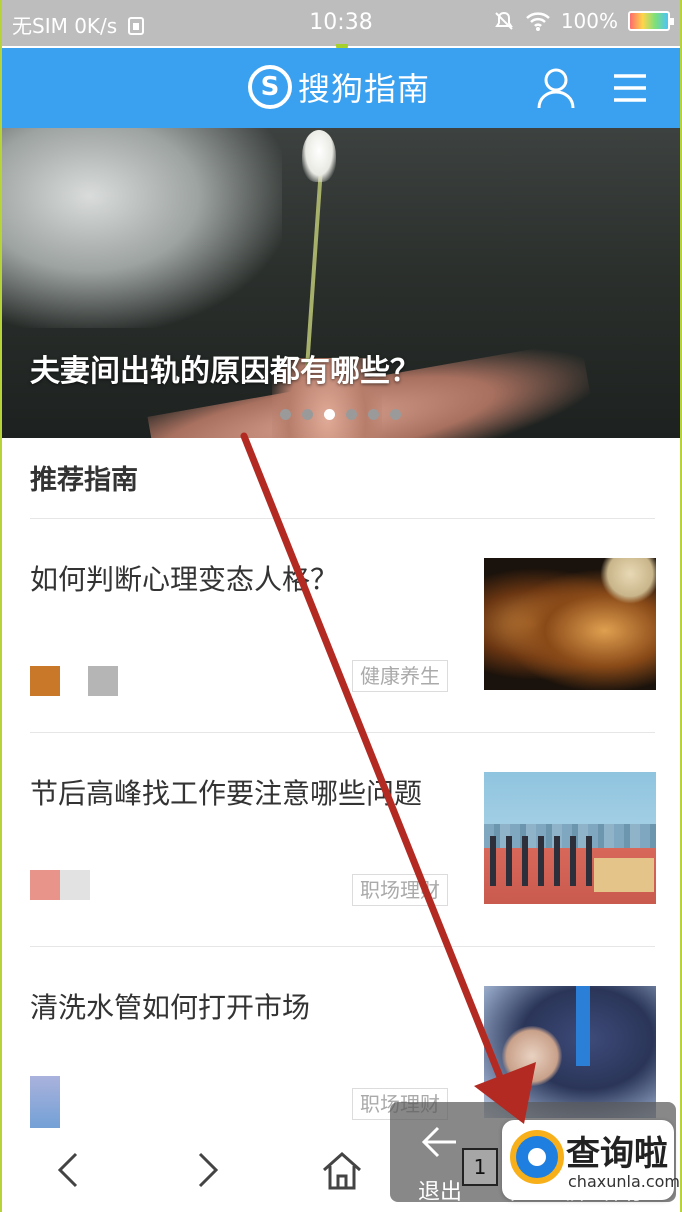 The width and height of the screenshot is (682, 1212). Describe the element at coordinates (319, 156) in the screenshot. I see `banner-image-flower` at that location.